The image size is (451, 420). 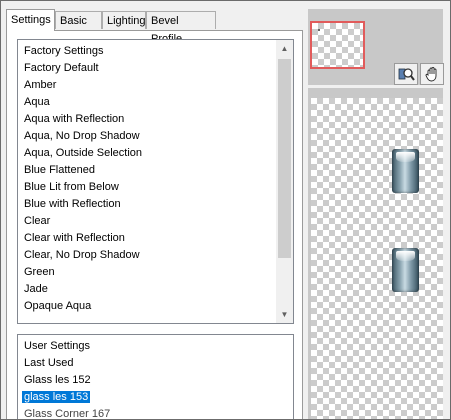 I want to click on list-item: Blue with Reflection, so click(x=147, y=204).